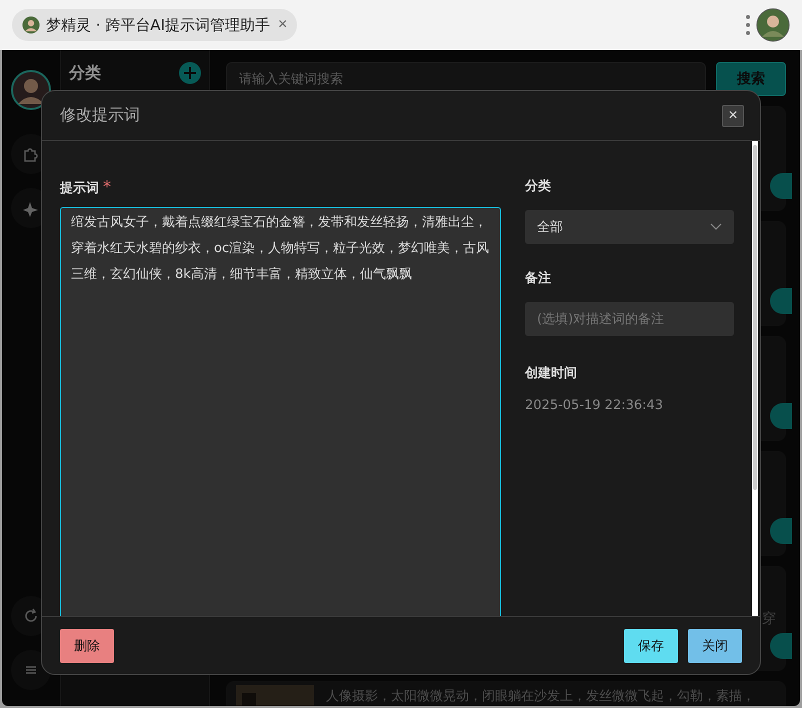  Describe the element at coordinates (716, 227) in the screenshot. I see `chevron-icon` at that location.